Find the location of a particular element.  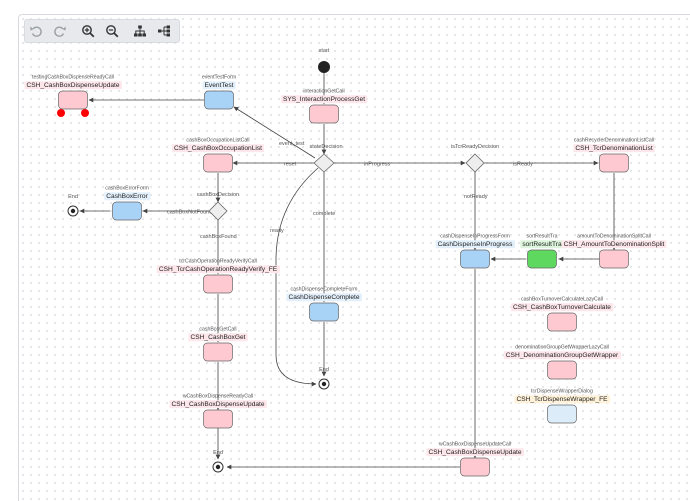

state-node-eventTestForm: EventTest eventTestForm is located at coordinates (219, 92).